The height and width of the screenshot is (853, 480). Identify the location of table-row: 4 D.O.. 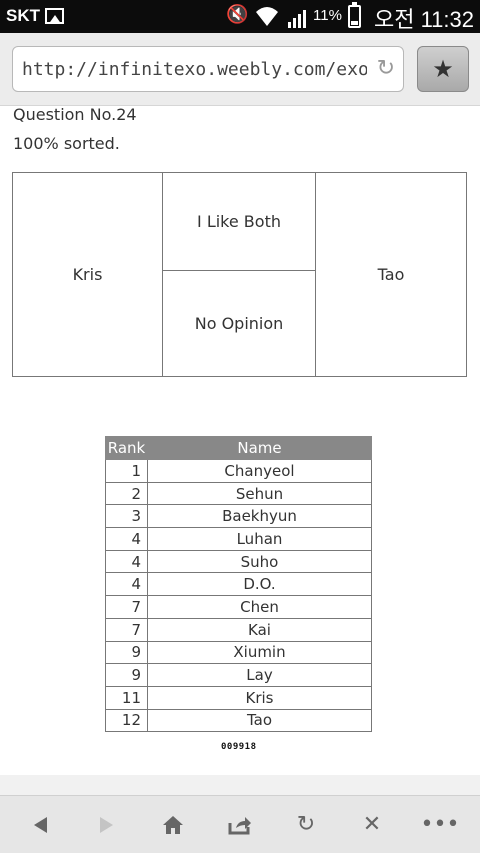
(238, 584).